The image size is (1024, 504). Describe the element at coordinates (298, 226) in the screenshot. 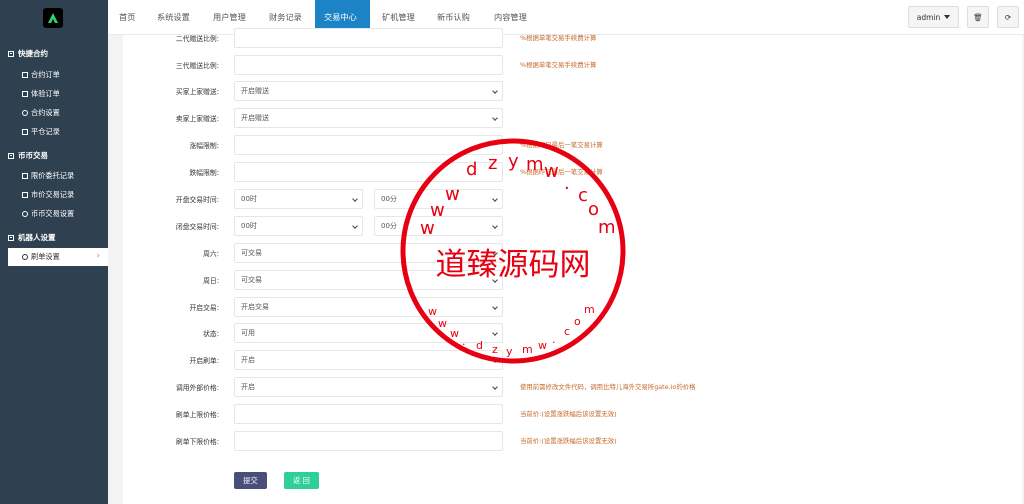

I see `close-hour-select: 00时` at that location.